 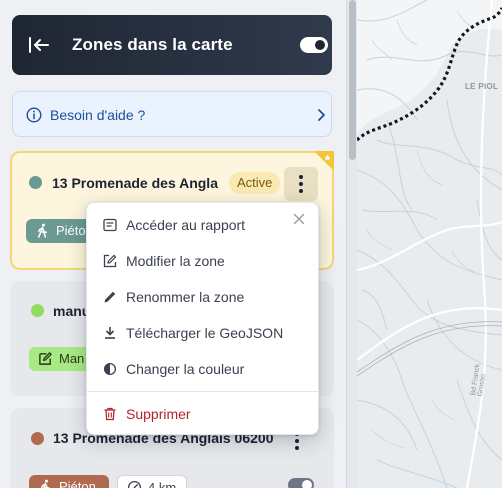 What do you see at coordinates (72, 311) in the screenshot?
I see `zone-name: manu` at bounding box center [72, 311].